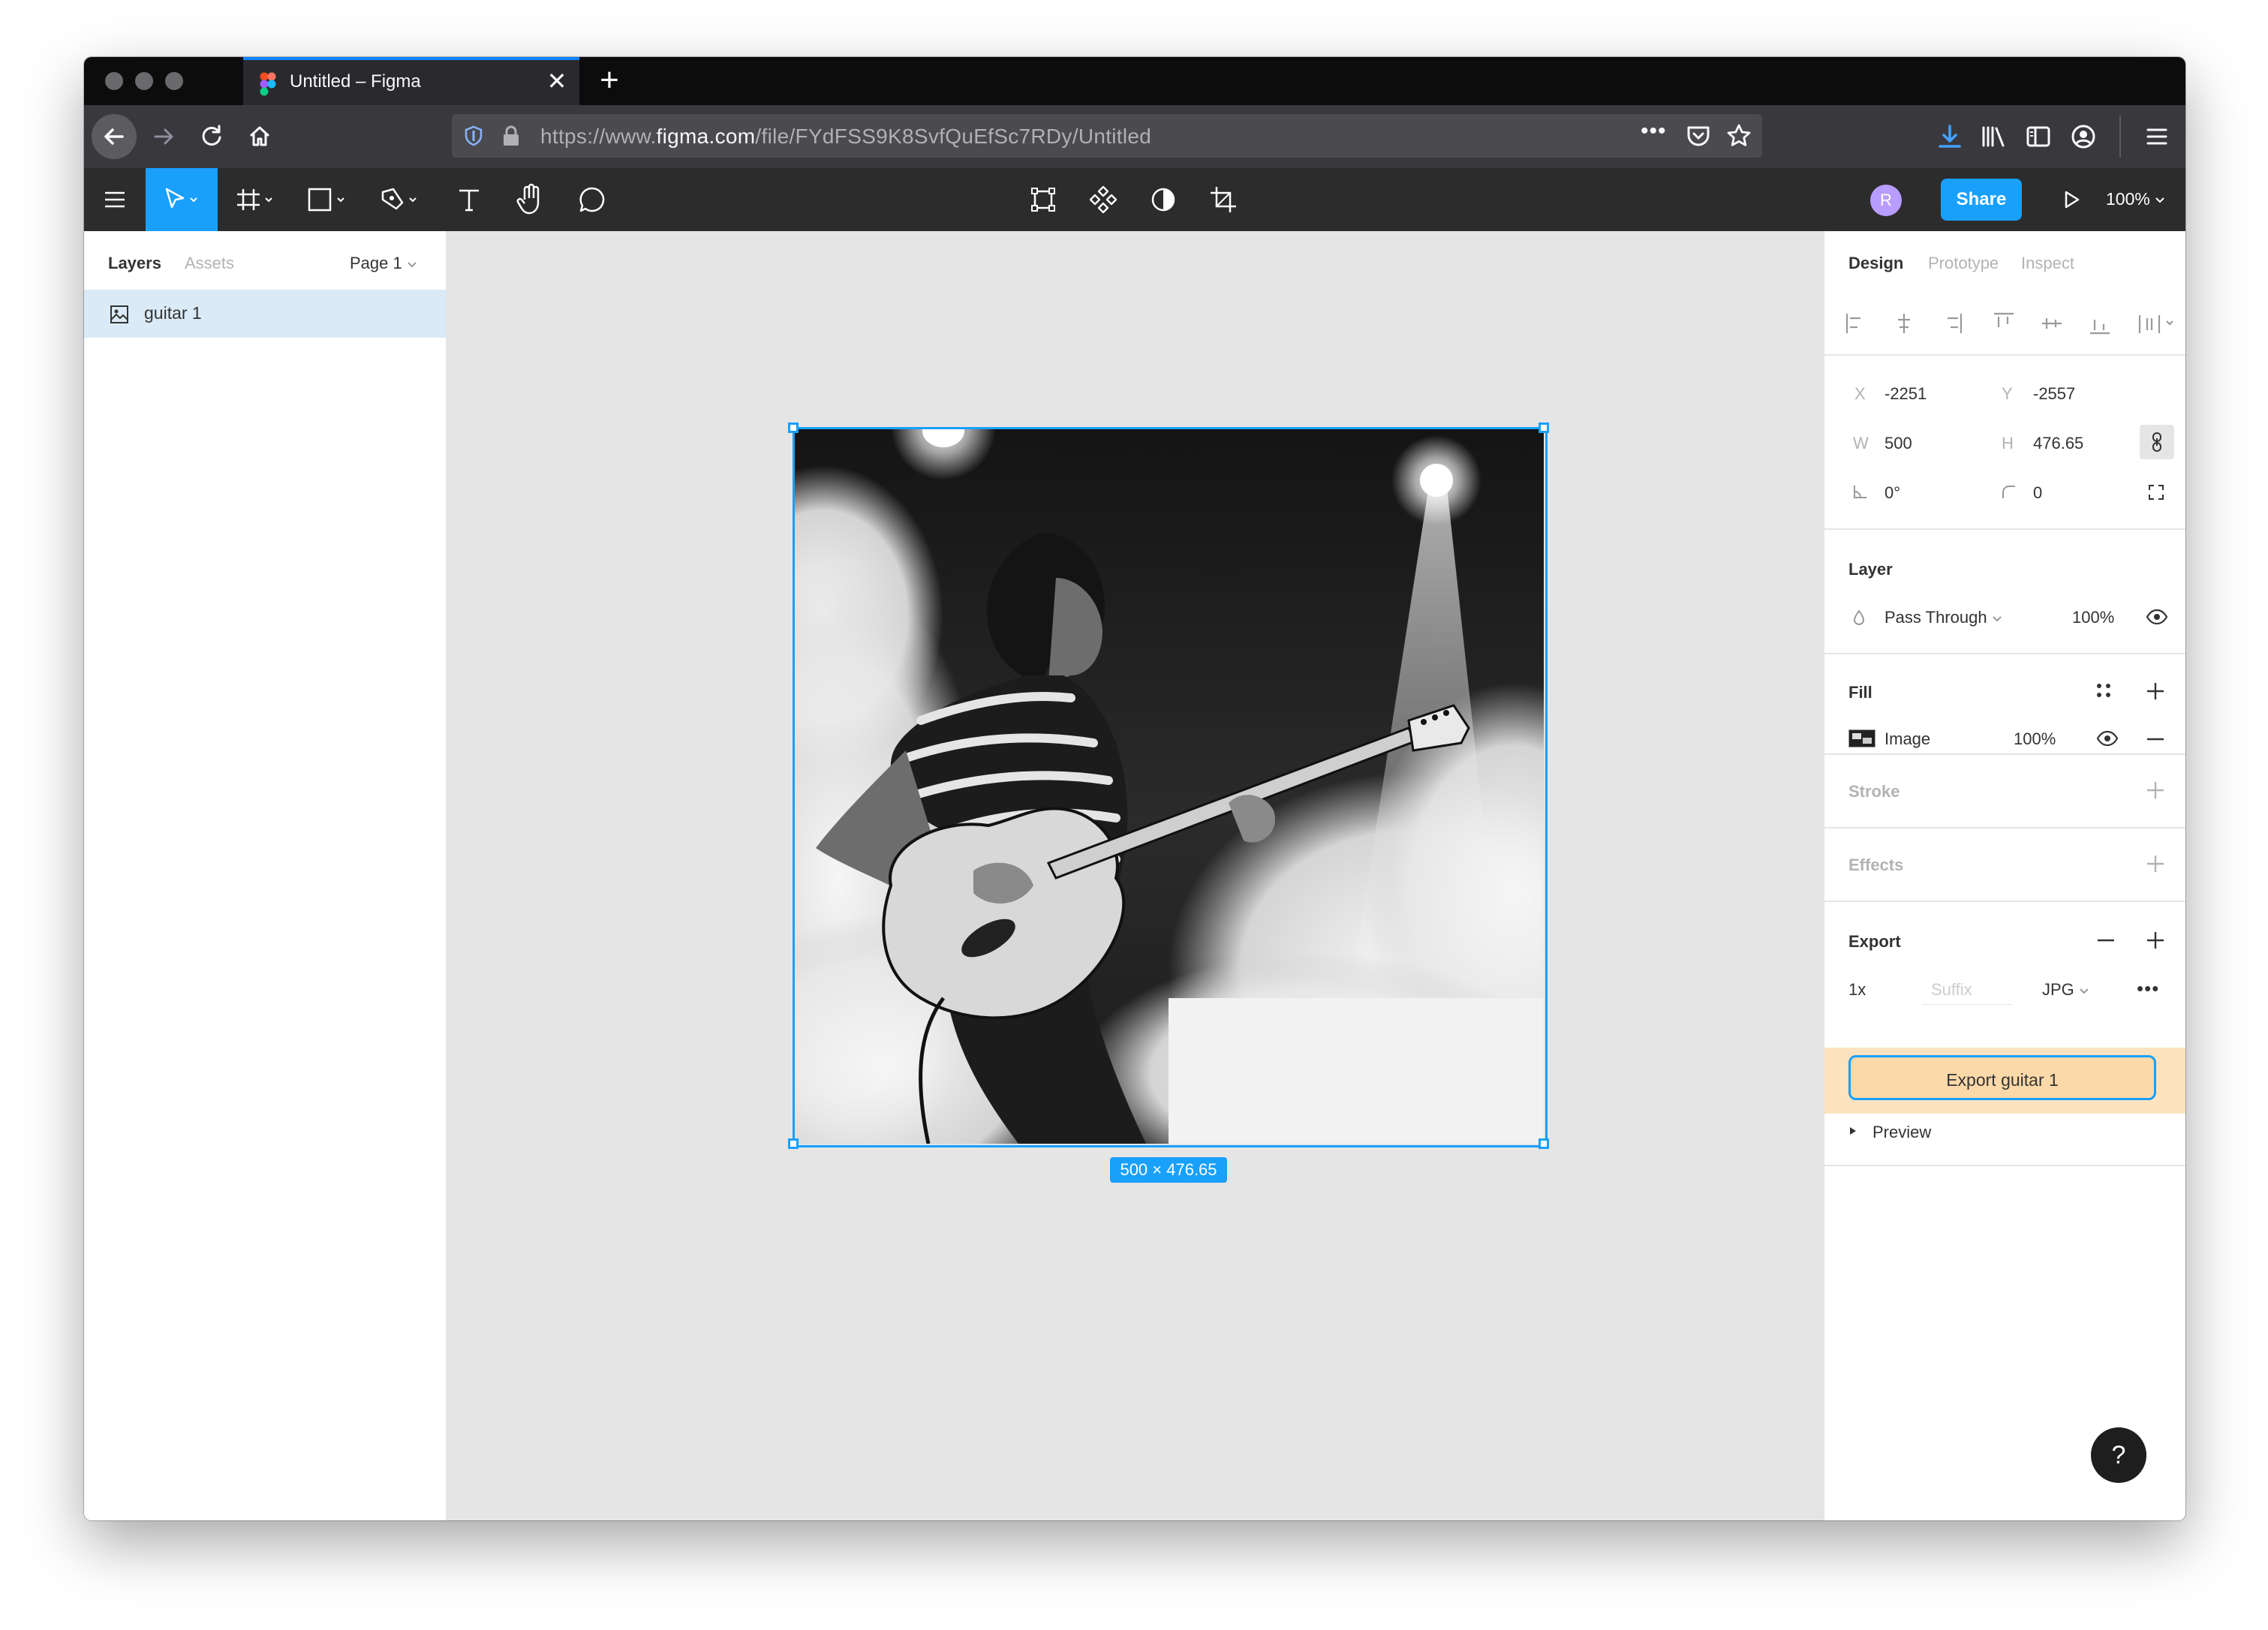 The image size is (2268, 1630). Describe the element at coordinates (2156, 492) in the screenshot. I see `independent-corners-icon` at that location.